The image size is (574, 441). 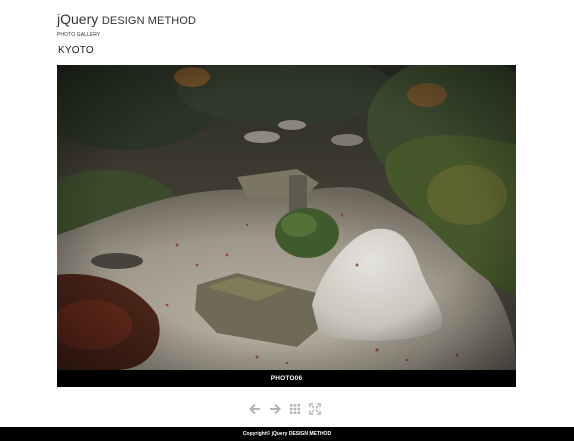 I want to click on album-title: KYOTO, so click(x=76, y=50).